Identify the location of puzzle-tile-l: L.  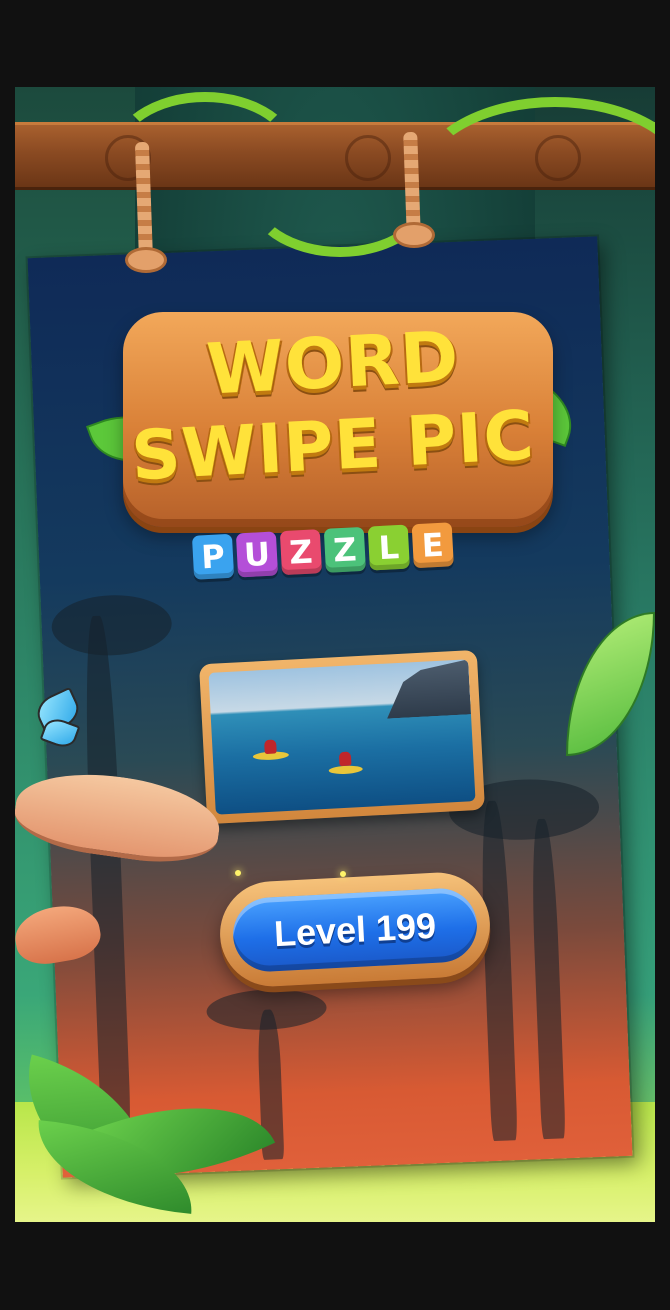
(388, 547).